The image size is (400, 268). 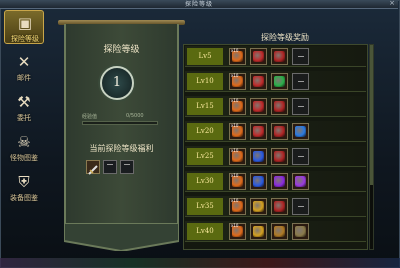 What do you see at coordinates (205, 181) in the screenshot?
I see `reward-level-label: Lv30` at bounding box center [205, 181].